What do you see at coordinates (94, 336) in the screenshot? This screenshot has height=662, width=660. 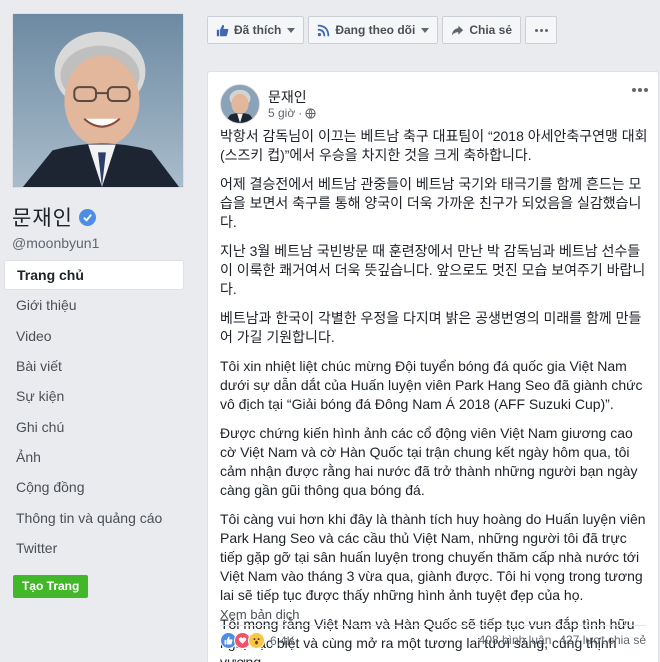 I see `nav-item-videos: Video` at bounding box center [94, 336].